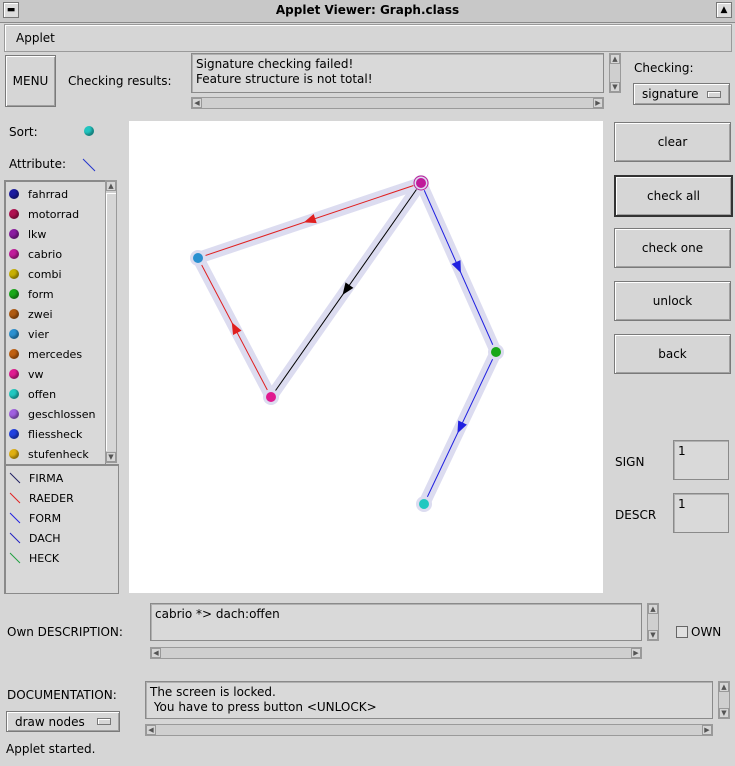  I want to click on menu-bar: Applet, so click(368, 38).